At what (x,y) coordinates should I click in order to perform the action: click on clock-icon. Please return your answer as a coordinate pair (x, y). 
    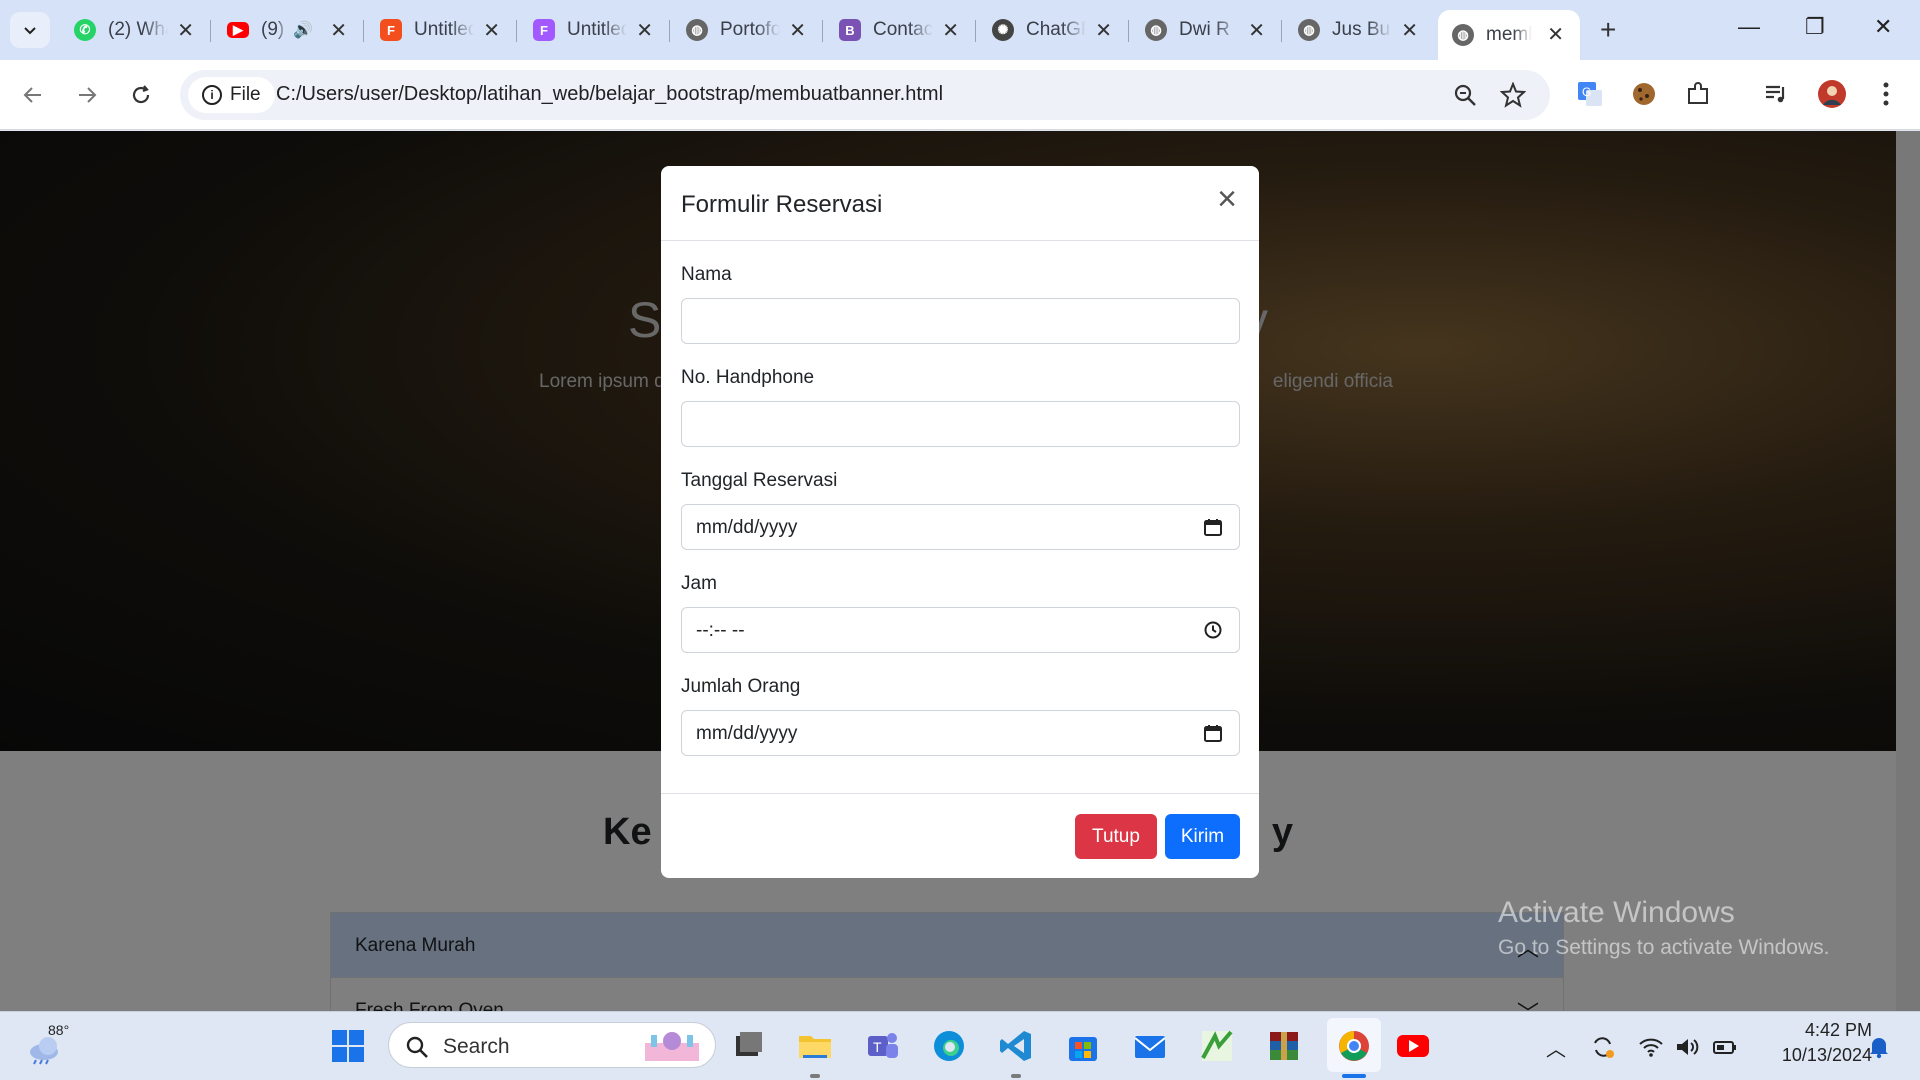
    Looking at the image, I should click on (1213, 630).